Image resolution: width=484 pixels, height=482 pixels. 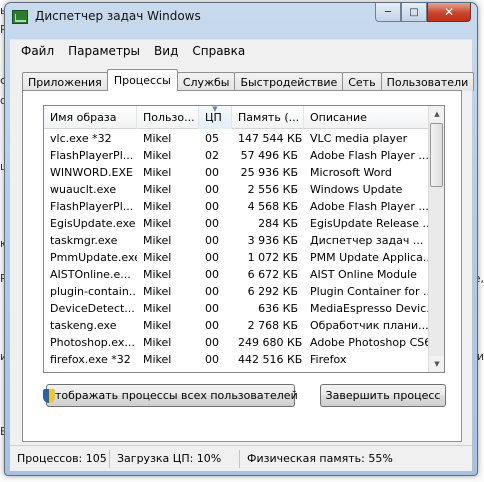 What do you see at coordinates (427, 81) in the screenshot?
I see `tab-users: Пользователи` at bounding box center [427, 81].